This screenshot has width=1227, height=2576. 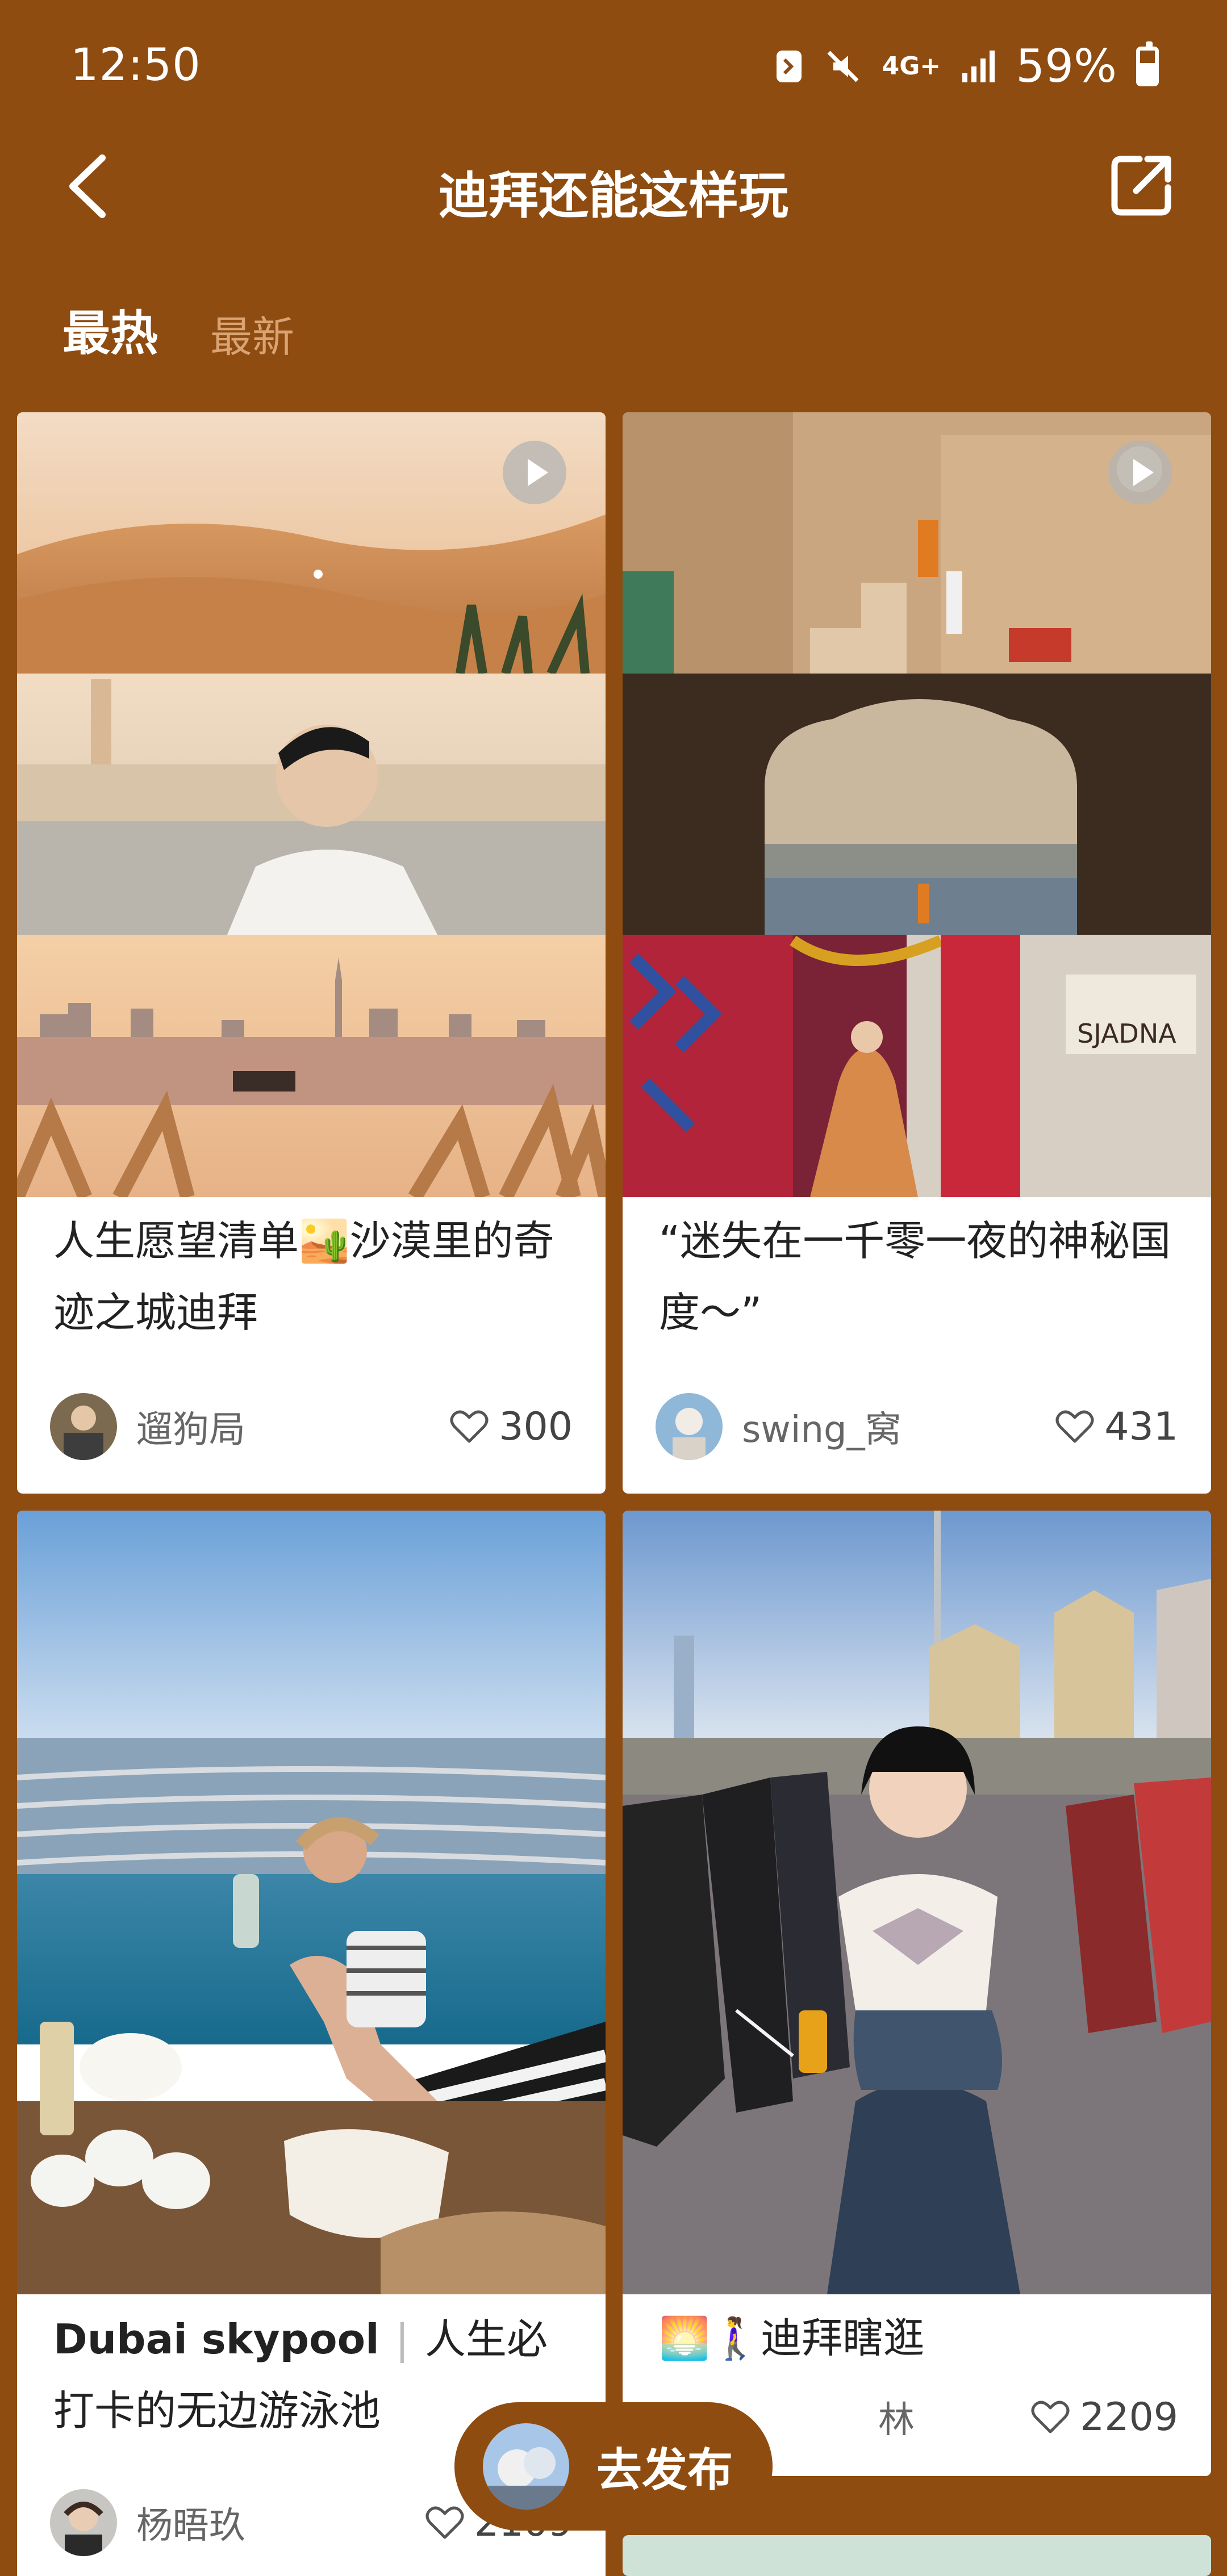 What do you see at coordinates (789, 66) in the screenshot?
I see `nfc-icon` at bounding box center [789, 66].